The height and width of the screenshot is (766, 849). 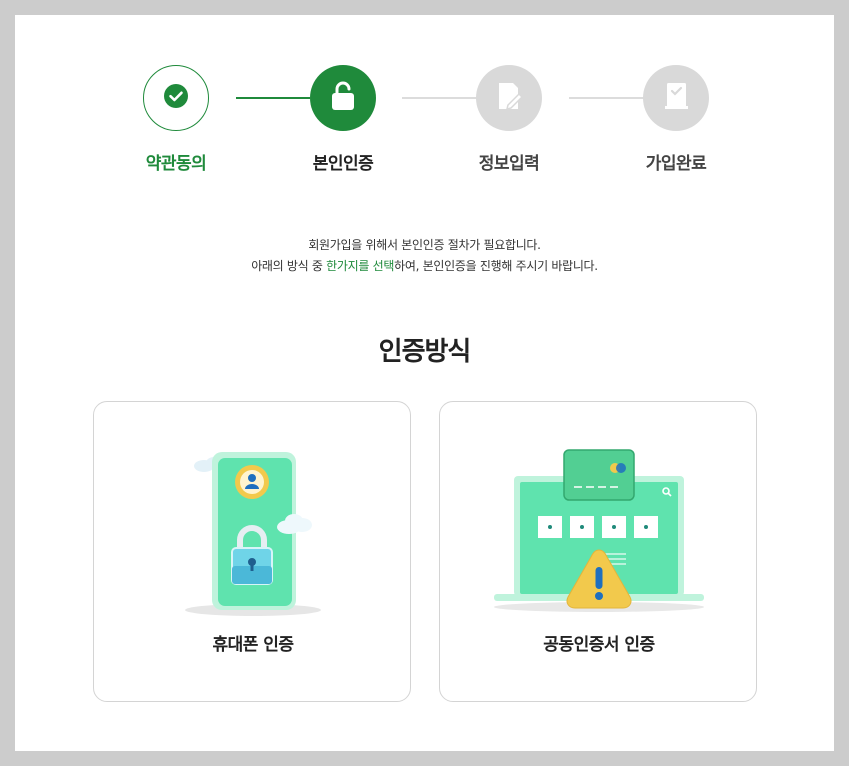 I want to click on step-label: 정보입력, so click(x=509, y=164).